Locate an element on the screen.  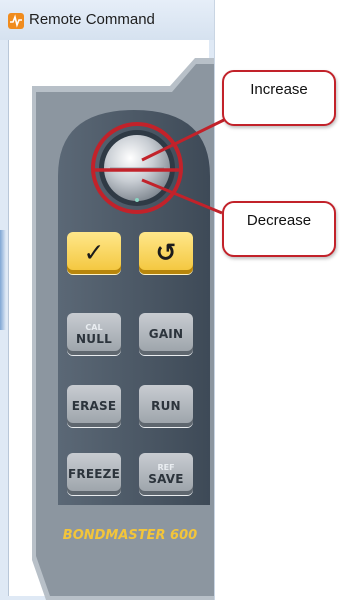
decrease-label: Decrease is located at coordinates (279, 220).